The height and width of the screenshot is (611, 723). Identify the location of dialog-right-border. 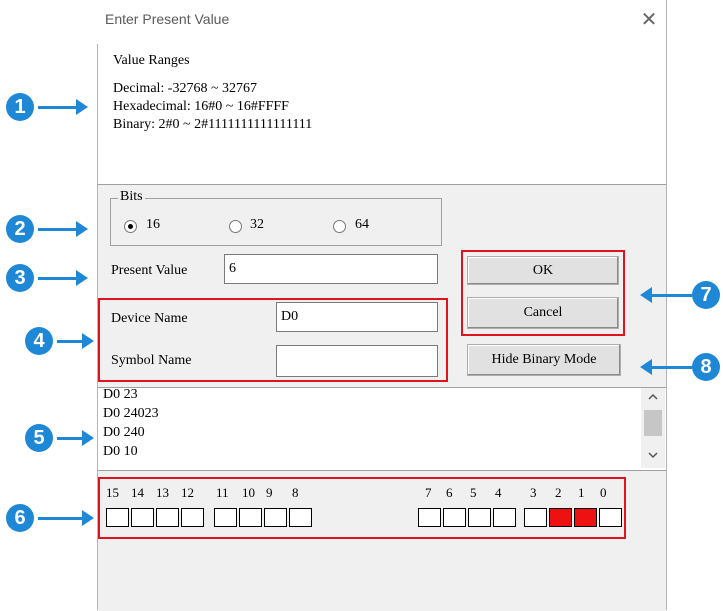
(666, 305).